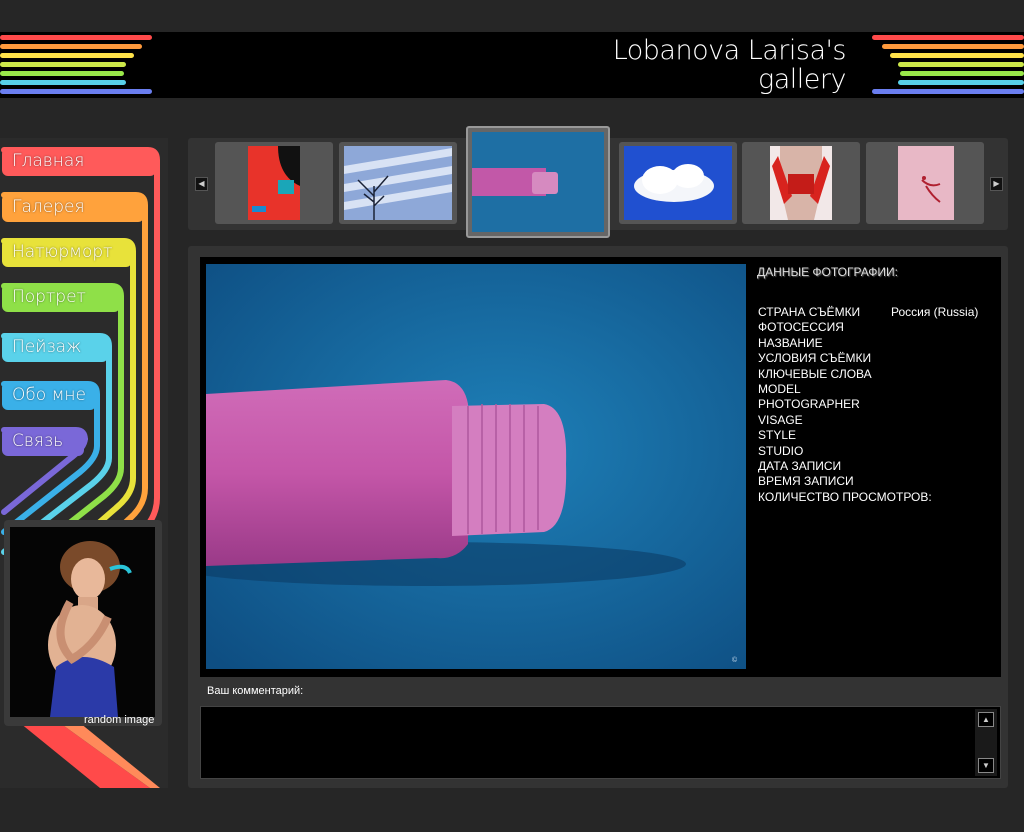 The image size is (1024, 832). What do you see at coordinates (790, 342) in the screenshot?
I see `photo-info-label: НАЗВАНИЕ` at bounding box center [790, 342].